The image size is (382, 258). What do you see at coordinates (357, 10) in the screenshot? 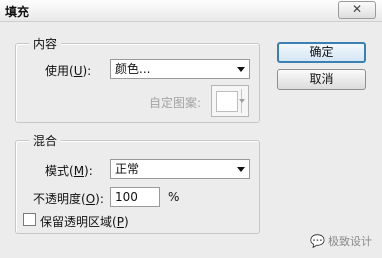
I see `close-button: ✕` at bounding box center [357, 10].